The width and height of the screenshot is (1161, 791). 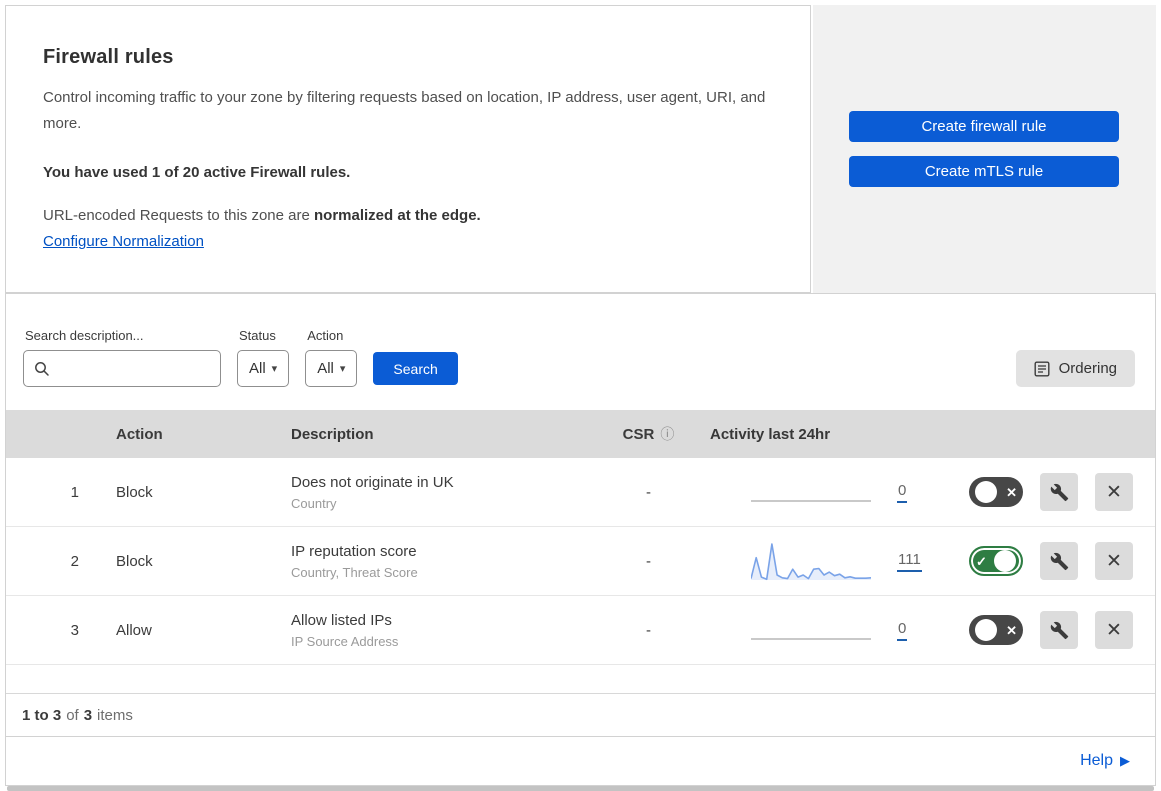 I want to click on page-bottom-edge, so click(x=580, y=788).